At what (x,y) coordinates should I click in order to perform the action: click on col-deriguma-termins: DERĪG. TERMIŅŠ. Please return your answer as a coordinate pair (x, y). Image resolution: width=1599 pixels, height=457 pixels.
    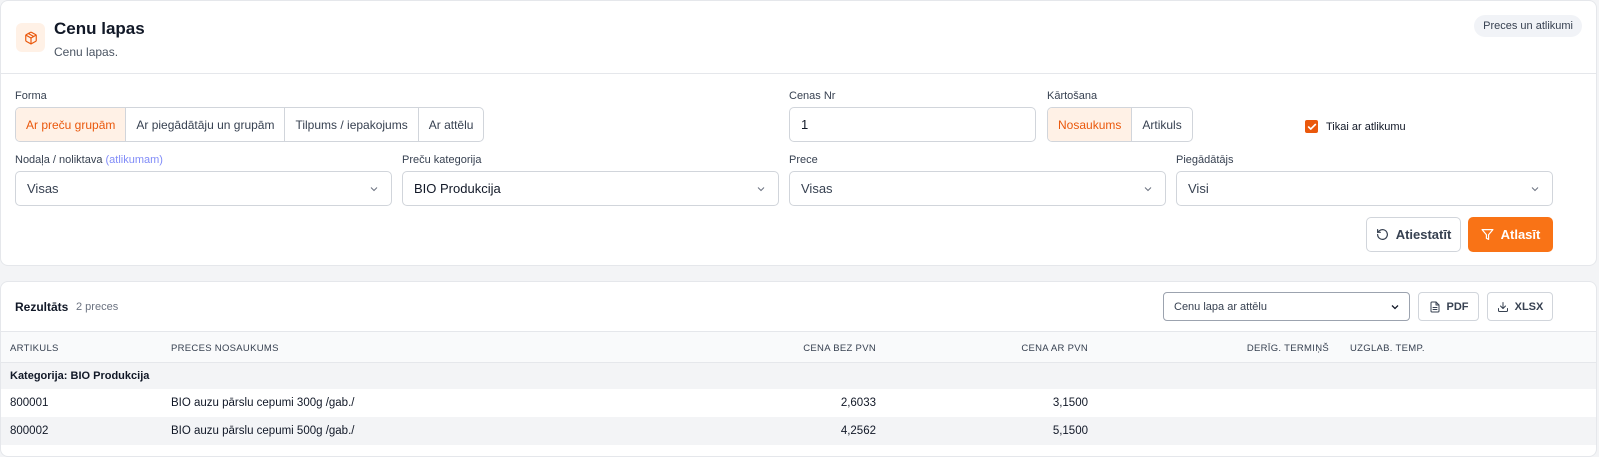
    Looking at the image, I should click on (1288, 348).